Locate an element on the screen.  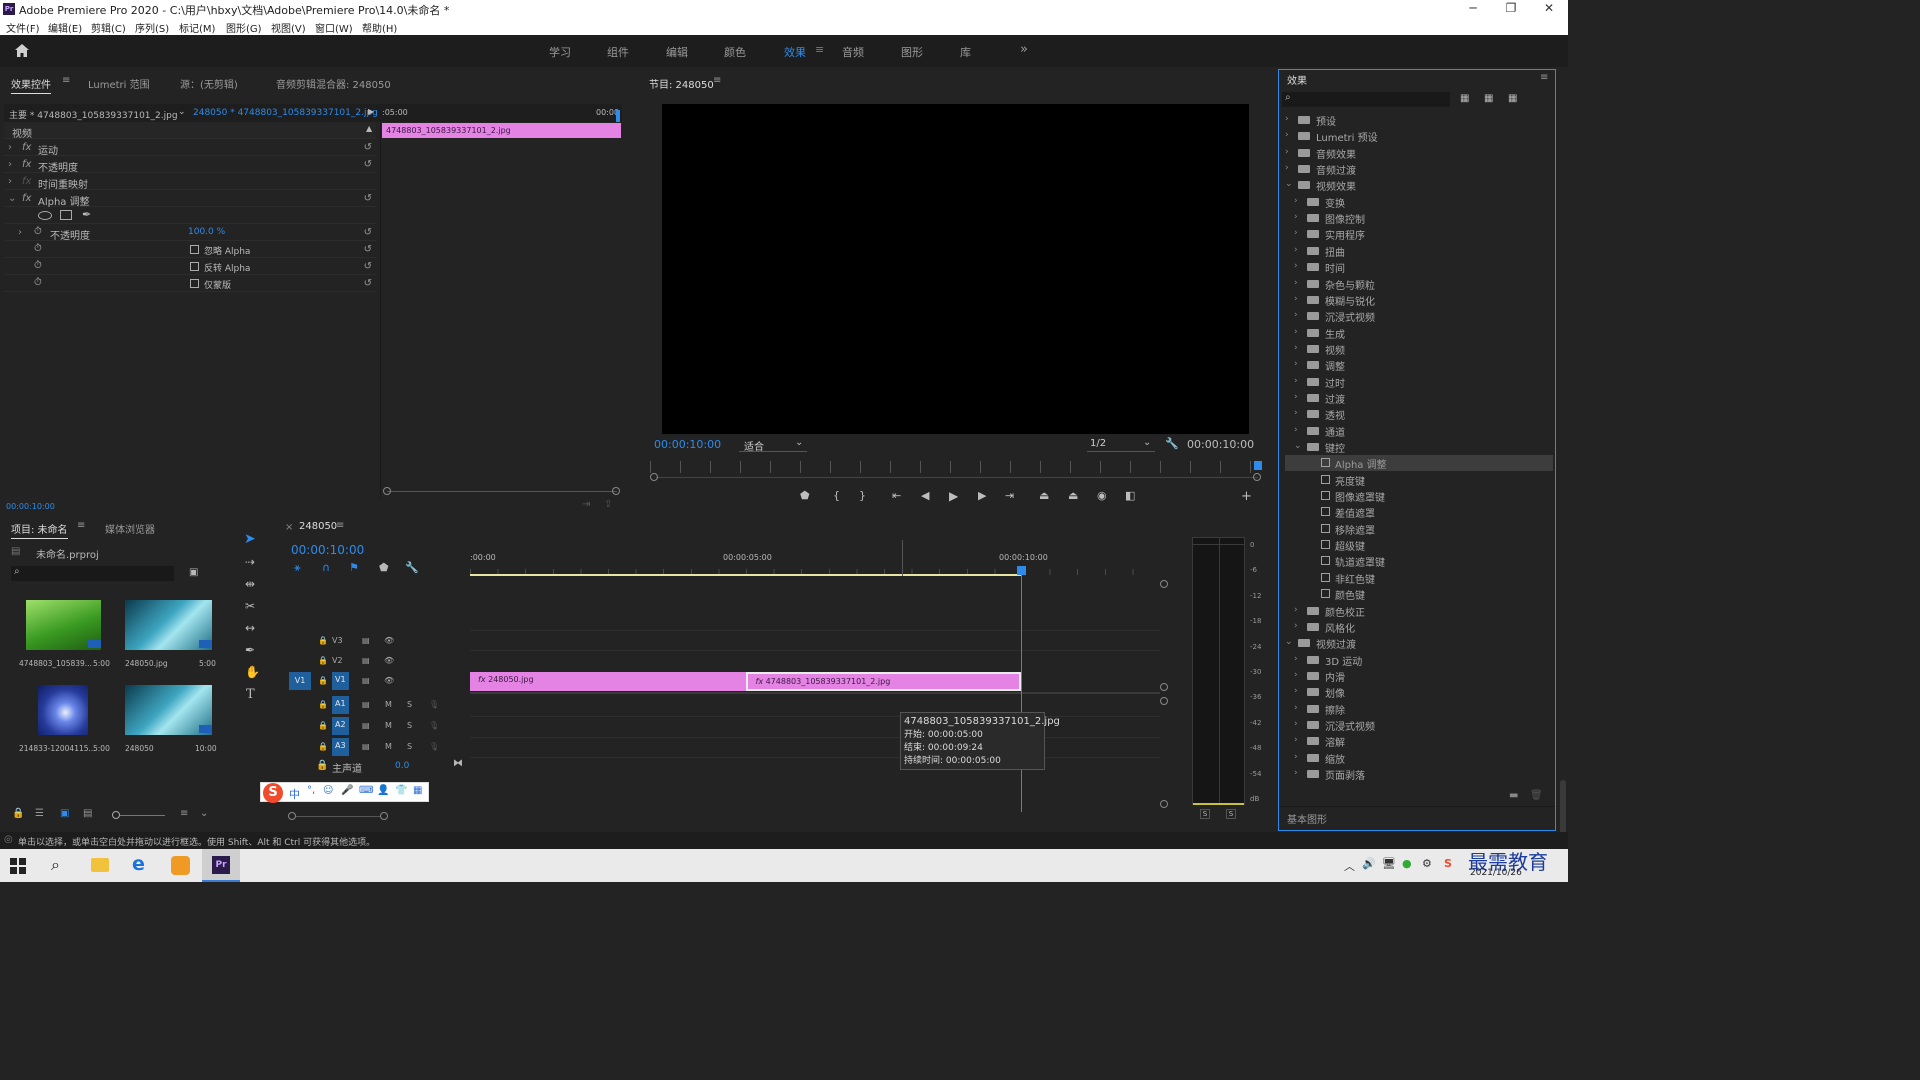
track-name: A2 is located at coordinates (340, 726).